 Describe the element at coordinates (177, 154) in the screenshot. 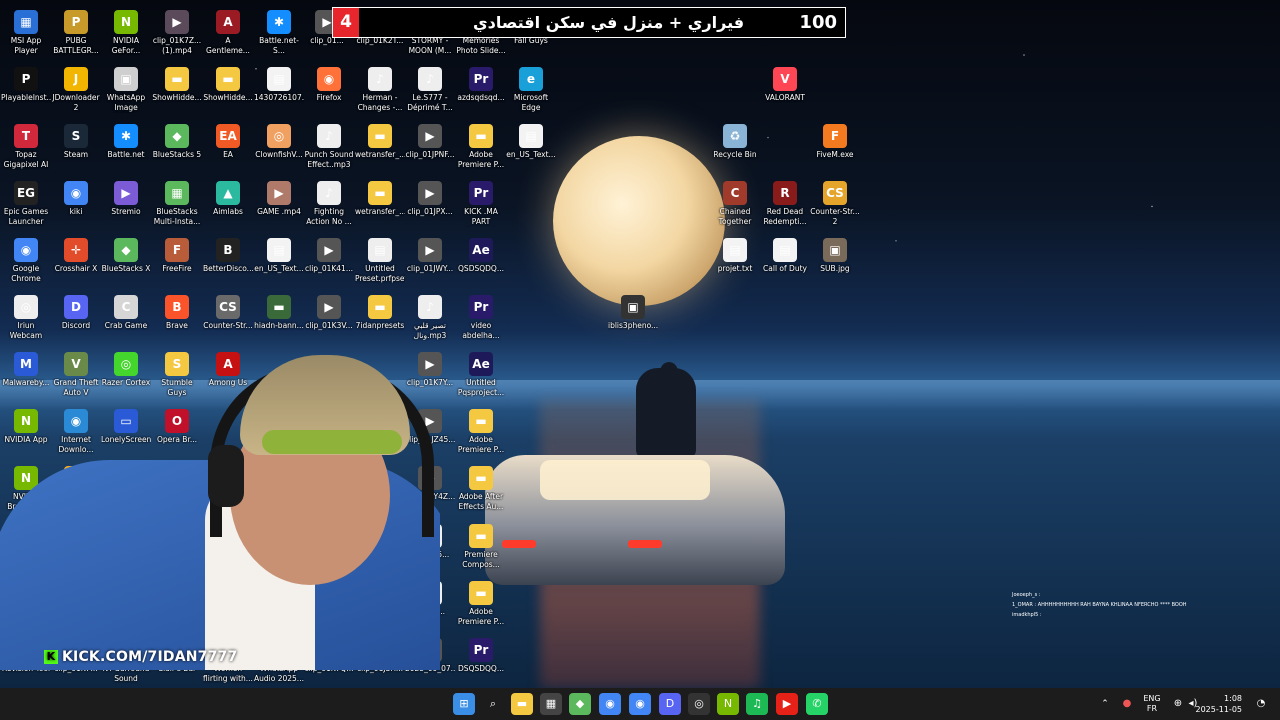

I see `desktop-icon-label: BlueStacks 5` at that location.